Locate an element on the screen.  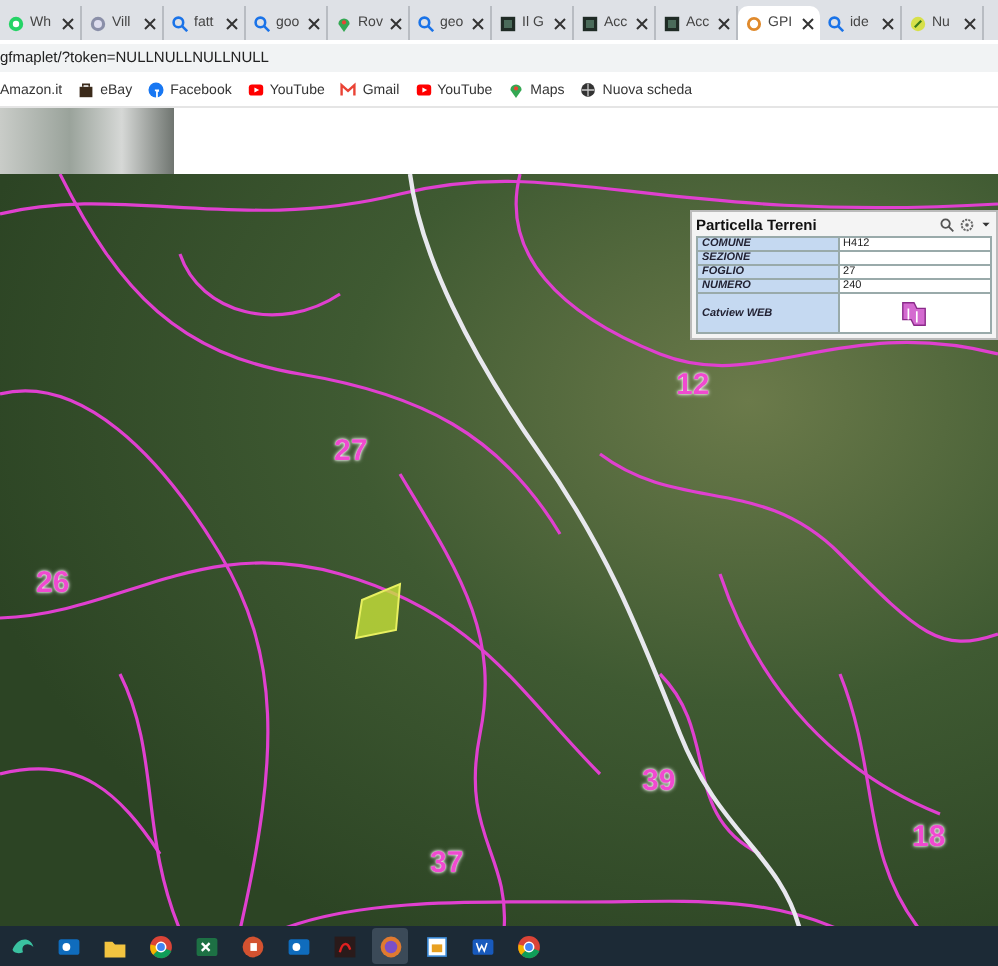
ring-icon is located at coordinates (754, 23).